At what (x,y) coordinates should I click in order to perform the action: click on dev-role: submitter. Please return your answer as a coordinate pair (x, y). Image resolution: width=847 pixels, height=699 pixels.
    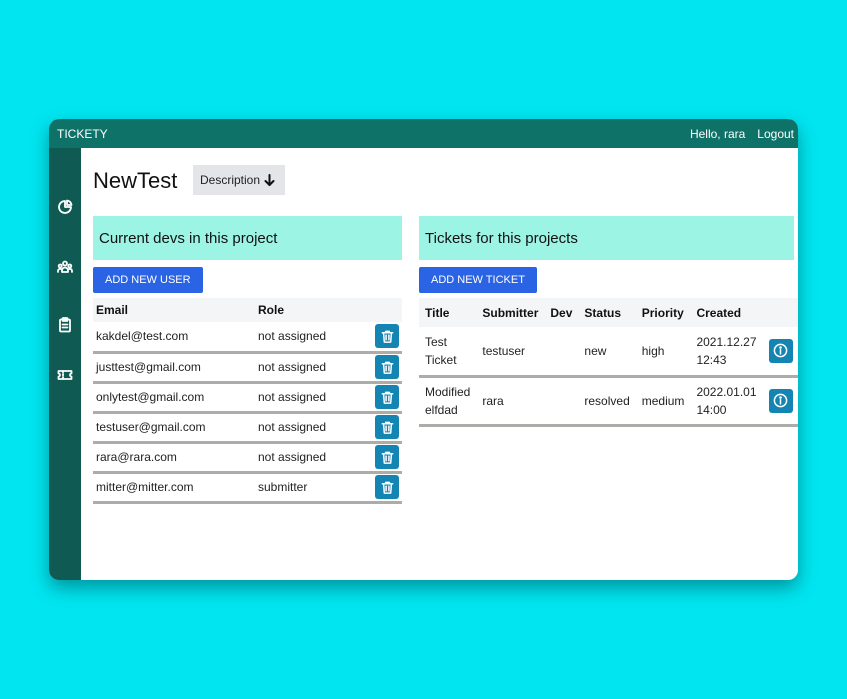
    Looking at the image, I should click on (307, 488).